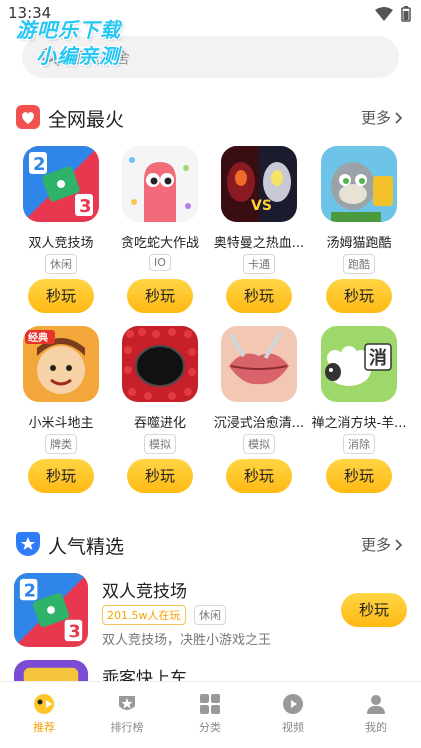 The image size is (421, 748). I want to click on app-name: 贪吃蛇大作战, so click(159, 243).